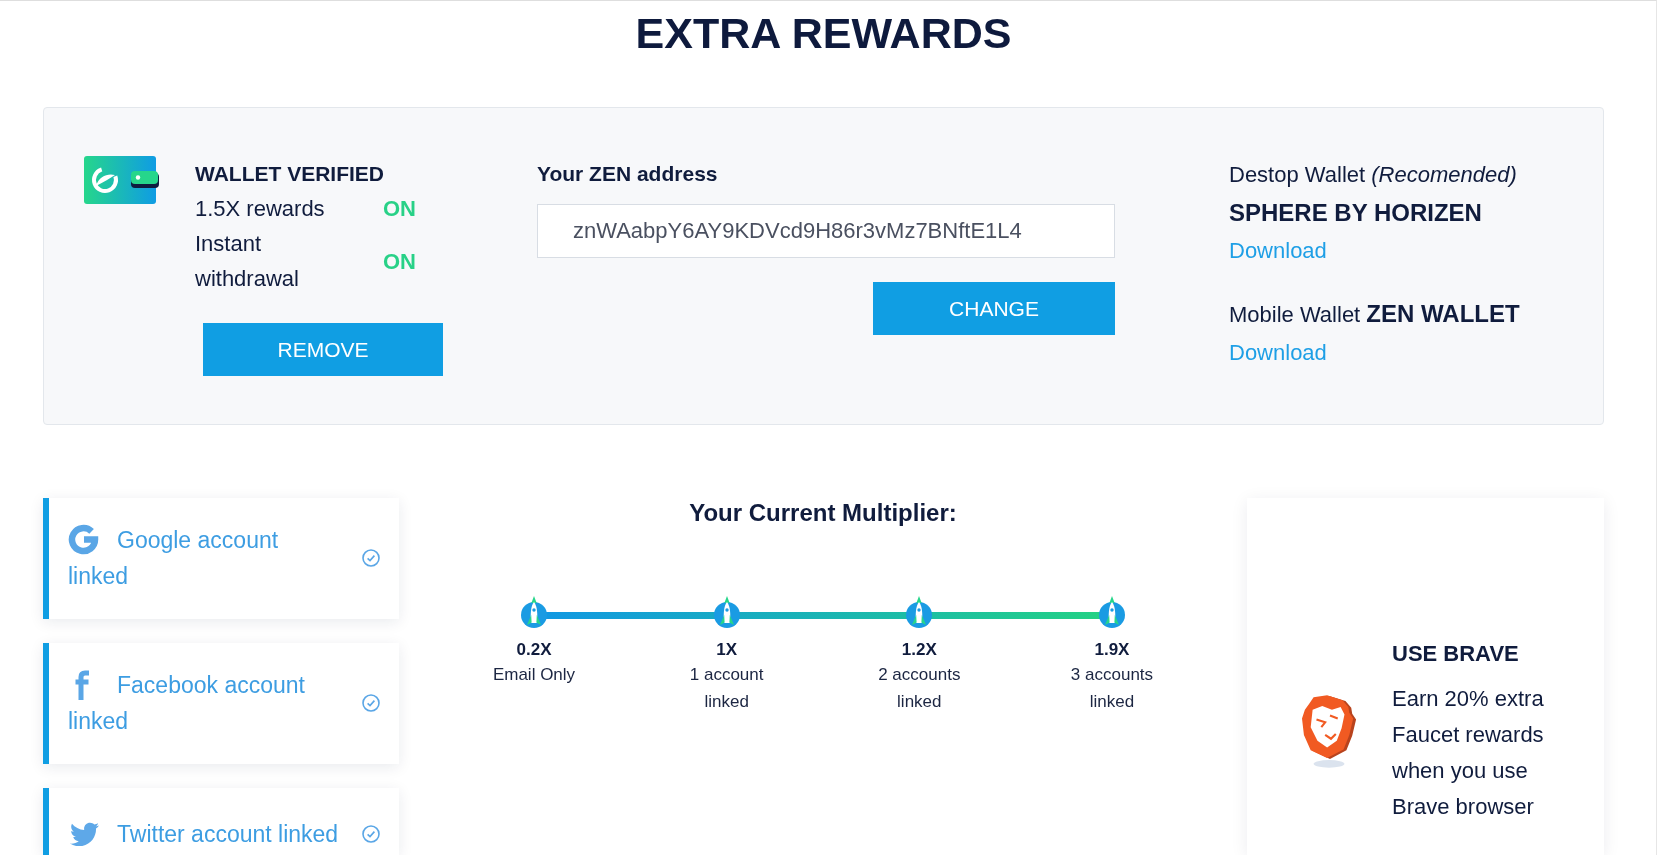 Image resolution: width=1670 pixels, height=855 pixels. Describe the element at coordinates (726, 688) in the screenshot. I see `step-label: 1 account linked` at that location.